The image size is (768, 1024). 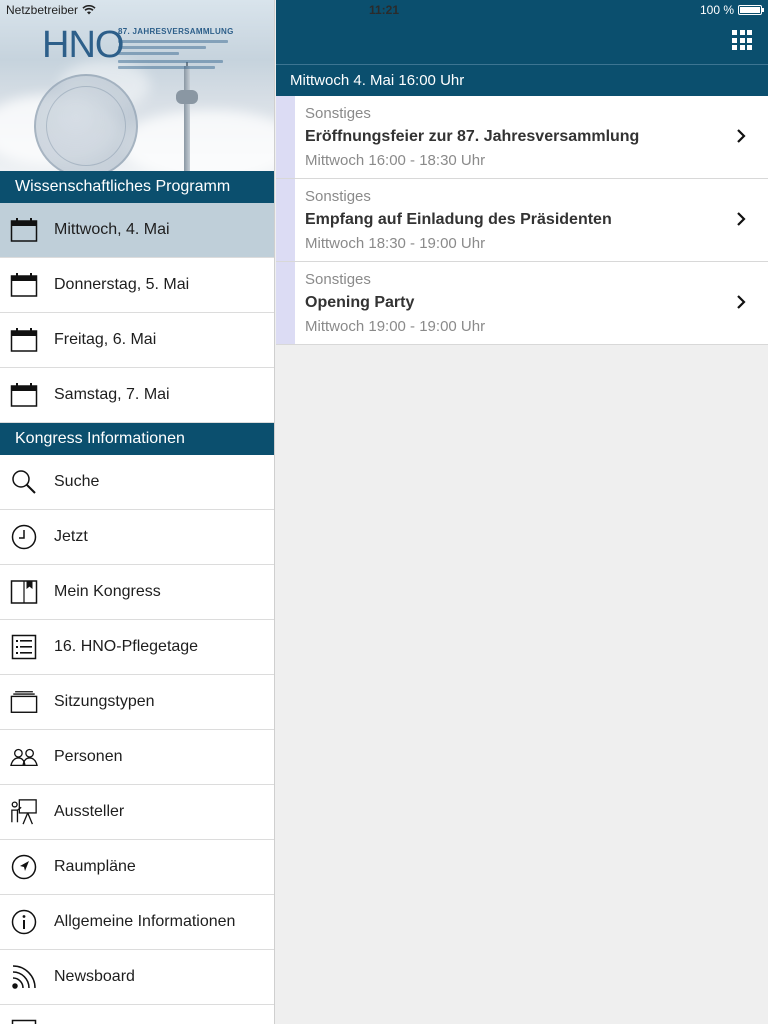 What do you see at coordinates (145, 921) in the screenshot?
I see `sidebar-item-label: Allgemeine Informationen` at bounding box center [145, 921].